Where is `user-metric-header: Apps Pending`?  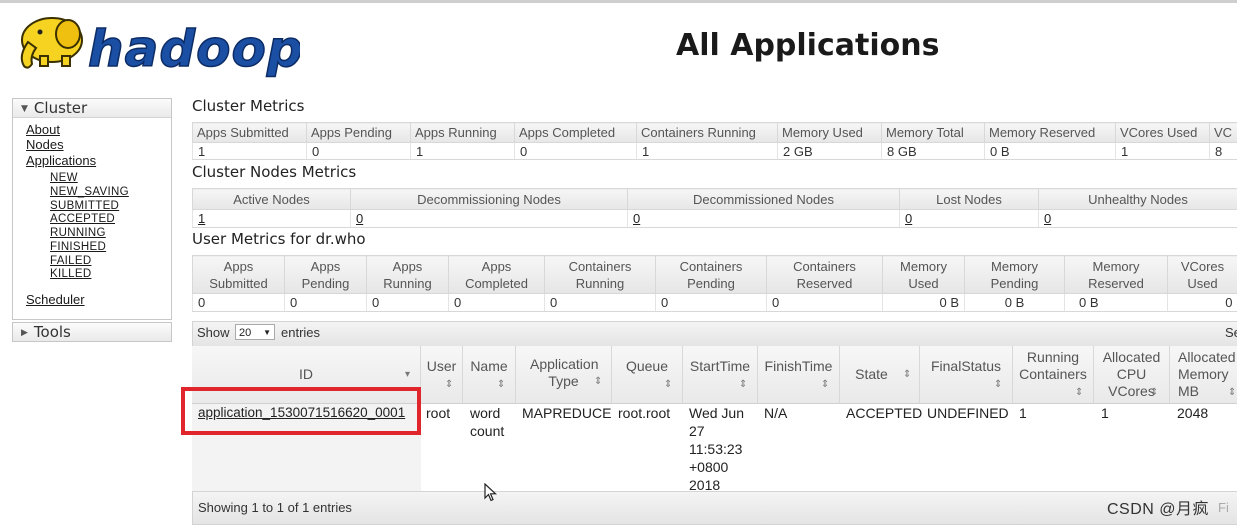 user-metric-header: Apps Pending is located at coordinates (326, 275).